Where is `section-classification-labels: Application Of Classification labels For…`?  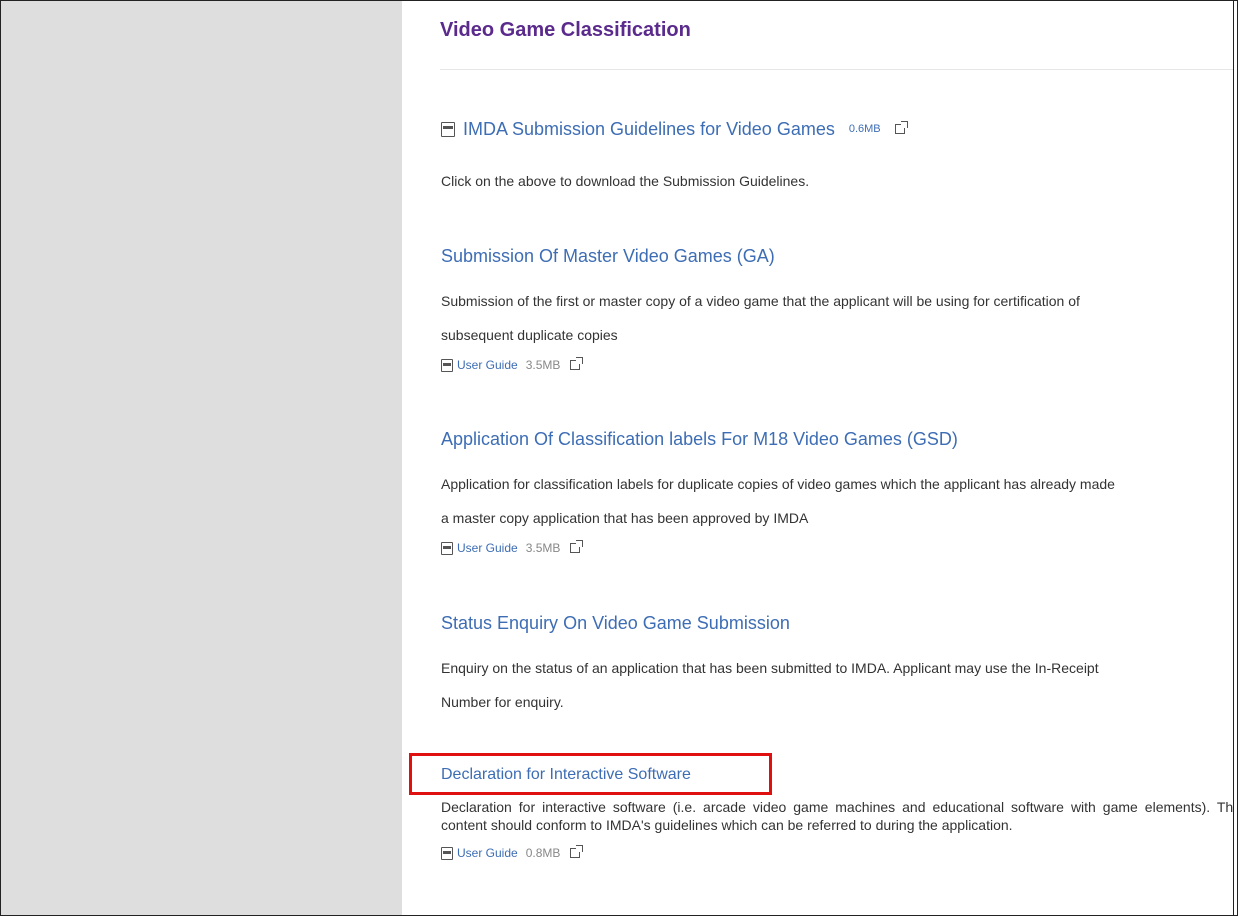 section-classification-labels: Application Of Classification labels For… is located at coordinates (837, 492).